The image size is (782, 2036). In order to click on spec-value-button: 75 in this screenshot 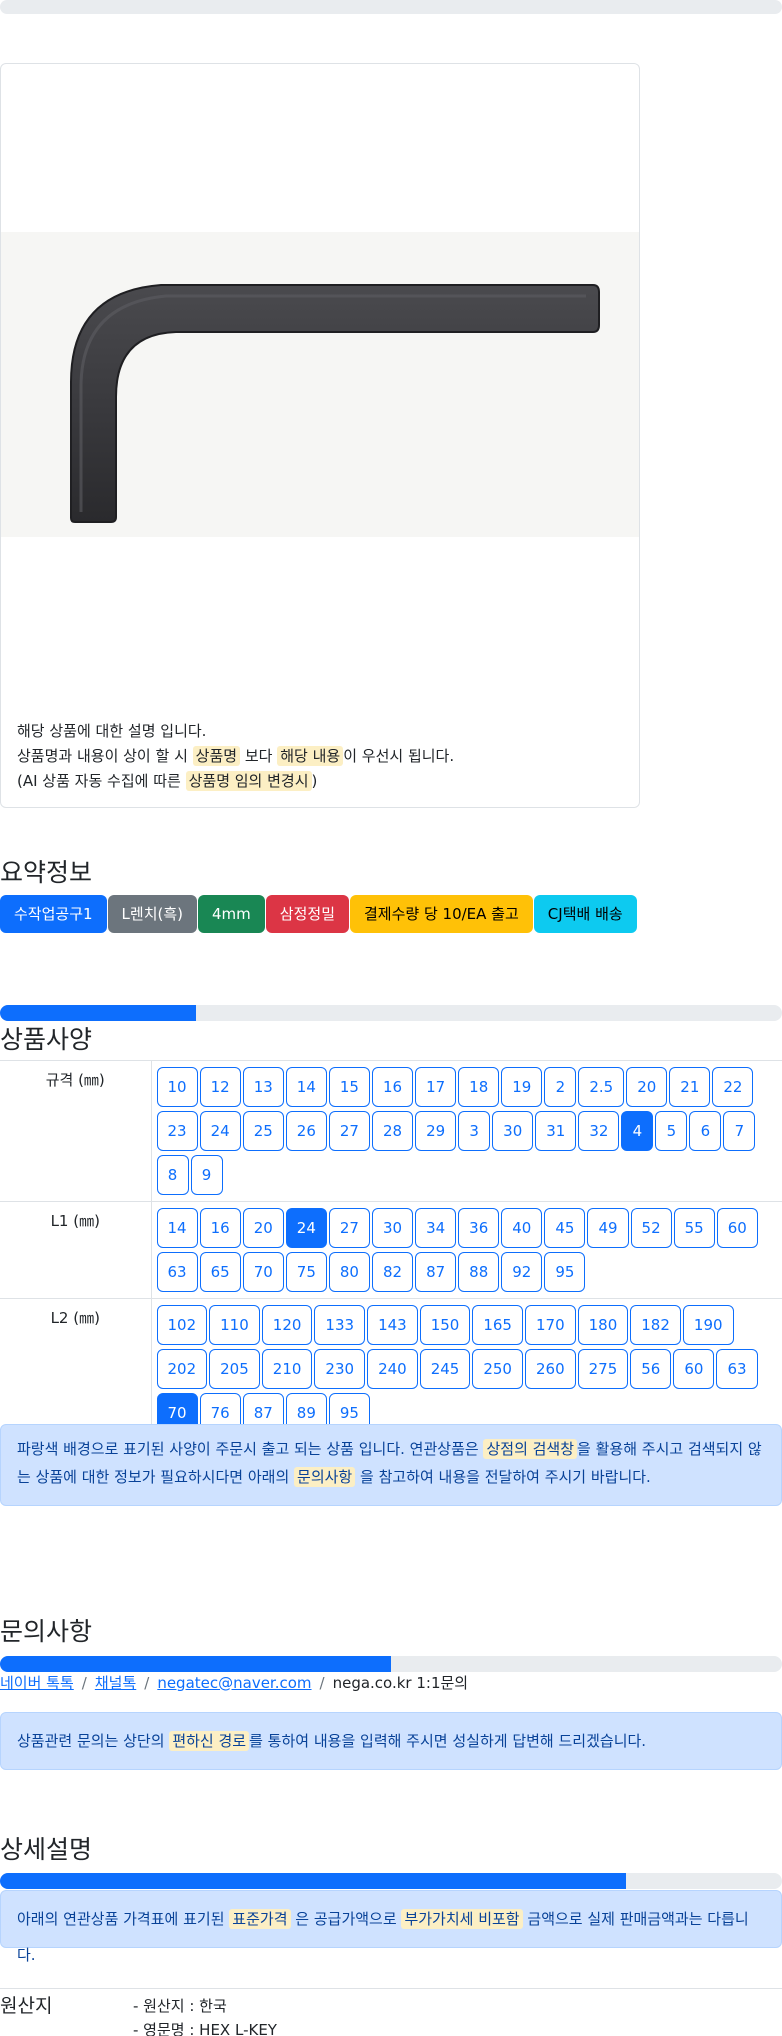, I will do `click(306, 1272)`.